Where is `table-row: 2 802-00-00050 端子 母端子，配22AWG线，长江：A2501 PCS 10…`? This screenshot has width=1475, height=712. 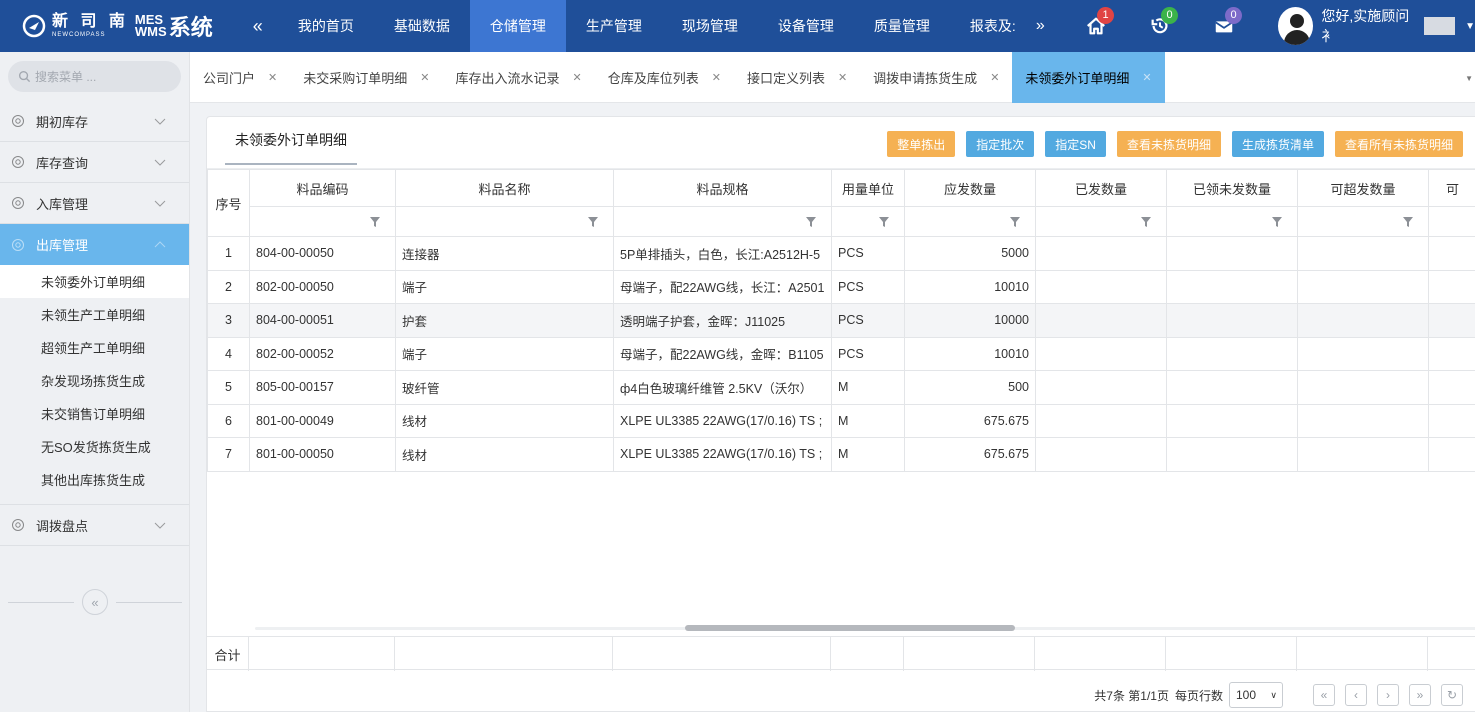 table-row: 2 802-00-00050 端子 母端子，配22AWG线，长江：A2501 PCS 10… is located at coordinates (841, 286).